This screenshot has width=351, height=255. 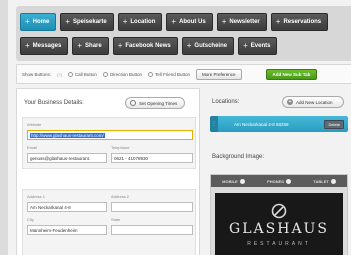 I want to click on tab-location: + Location, so click(x=140, y=22).